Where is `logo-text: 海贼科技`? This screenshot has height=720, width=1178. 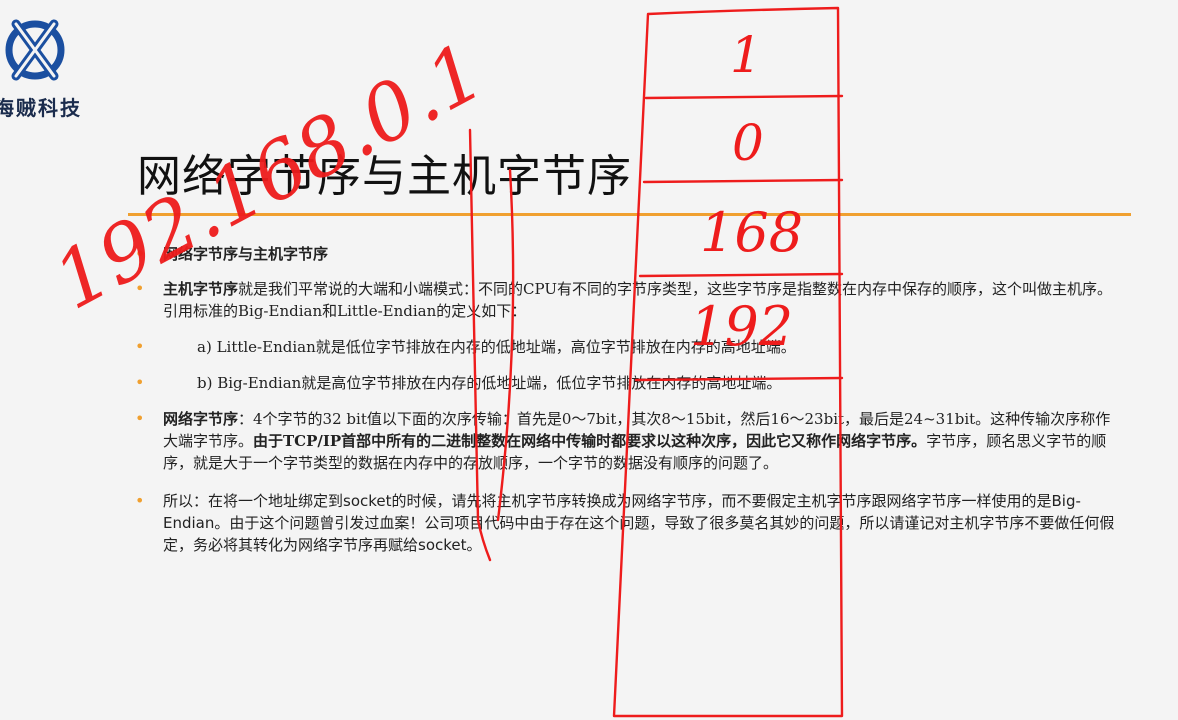 logo-text: 海贼科技 is located at coordinates (41, 108).